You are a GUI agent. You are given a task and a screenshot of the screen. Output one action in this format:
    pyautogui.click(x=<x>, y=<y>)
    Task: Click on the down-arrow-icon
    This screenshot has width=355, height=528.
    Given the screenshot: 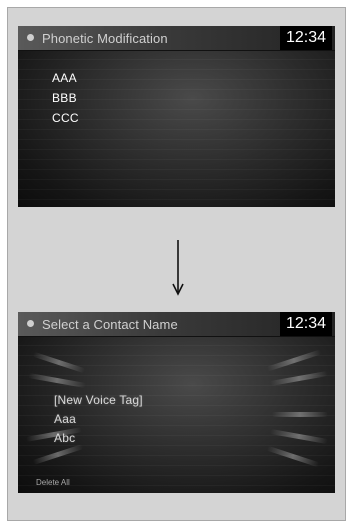 What is the action you would take?
    pyautogui.click(x=178, y=268)
    